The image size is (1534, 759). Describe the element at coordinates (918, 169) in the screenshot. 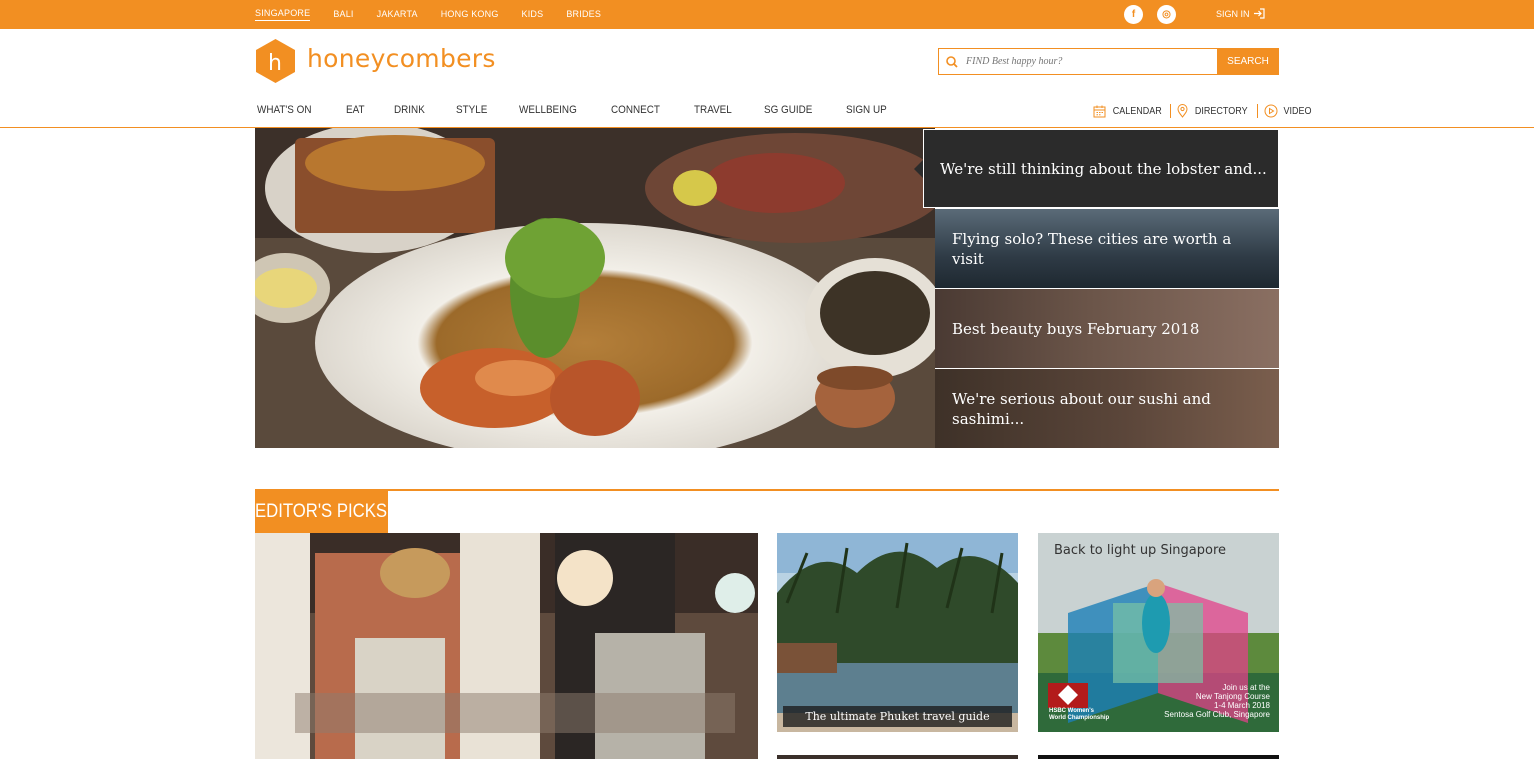

I see `active-headline-pointer` at that location.